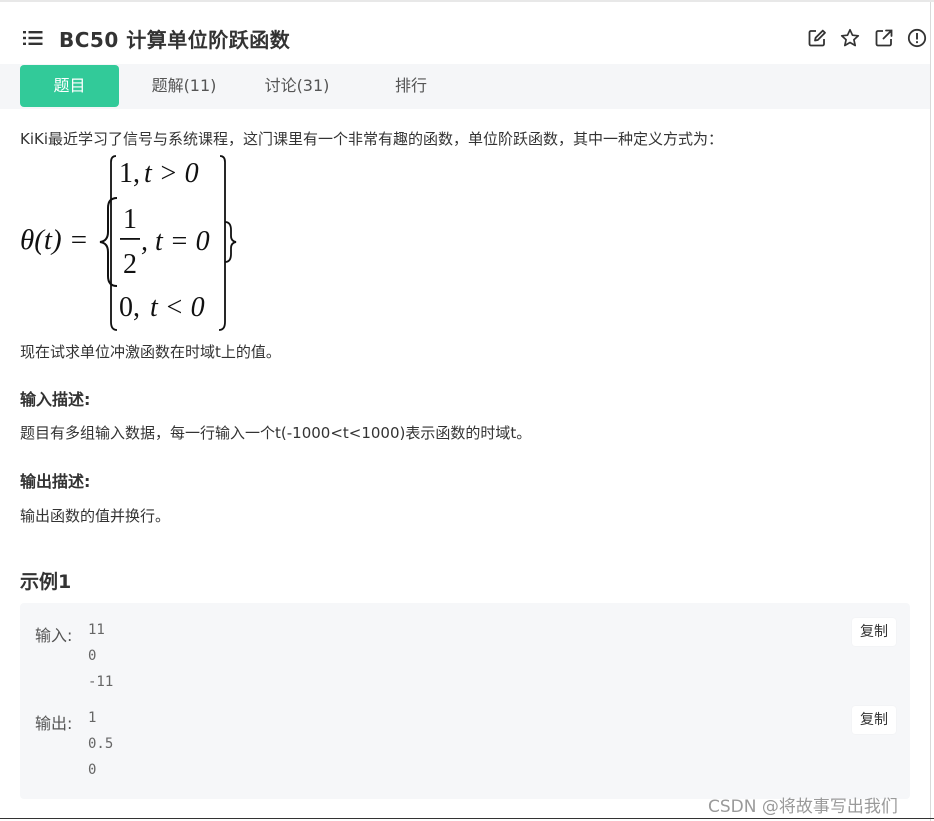 This screenshot has height=821, width=934. I want to click on share-icon, so click(884, 38).